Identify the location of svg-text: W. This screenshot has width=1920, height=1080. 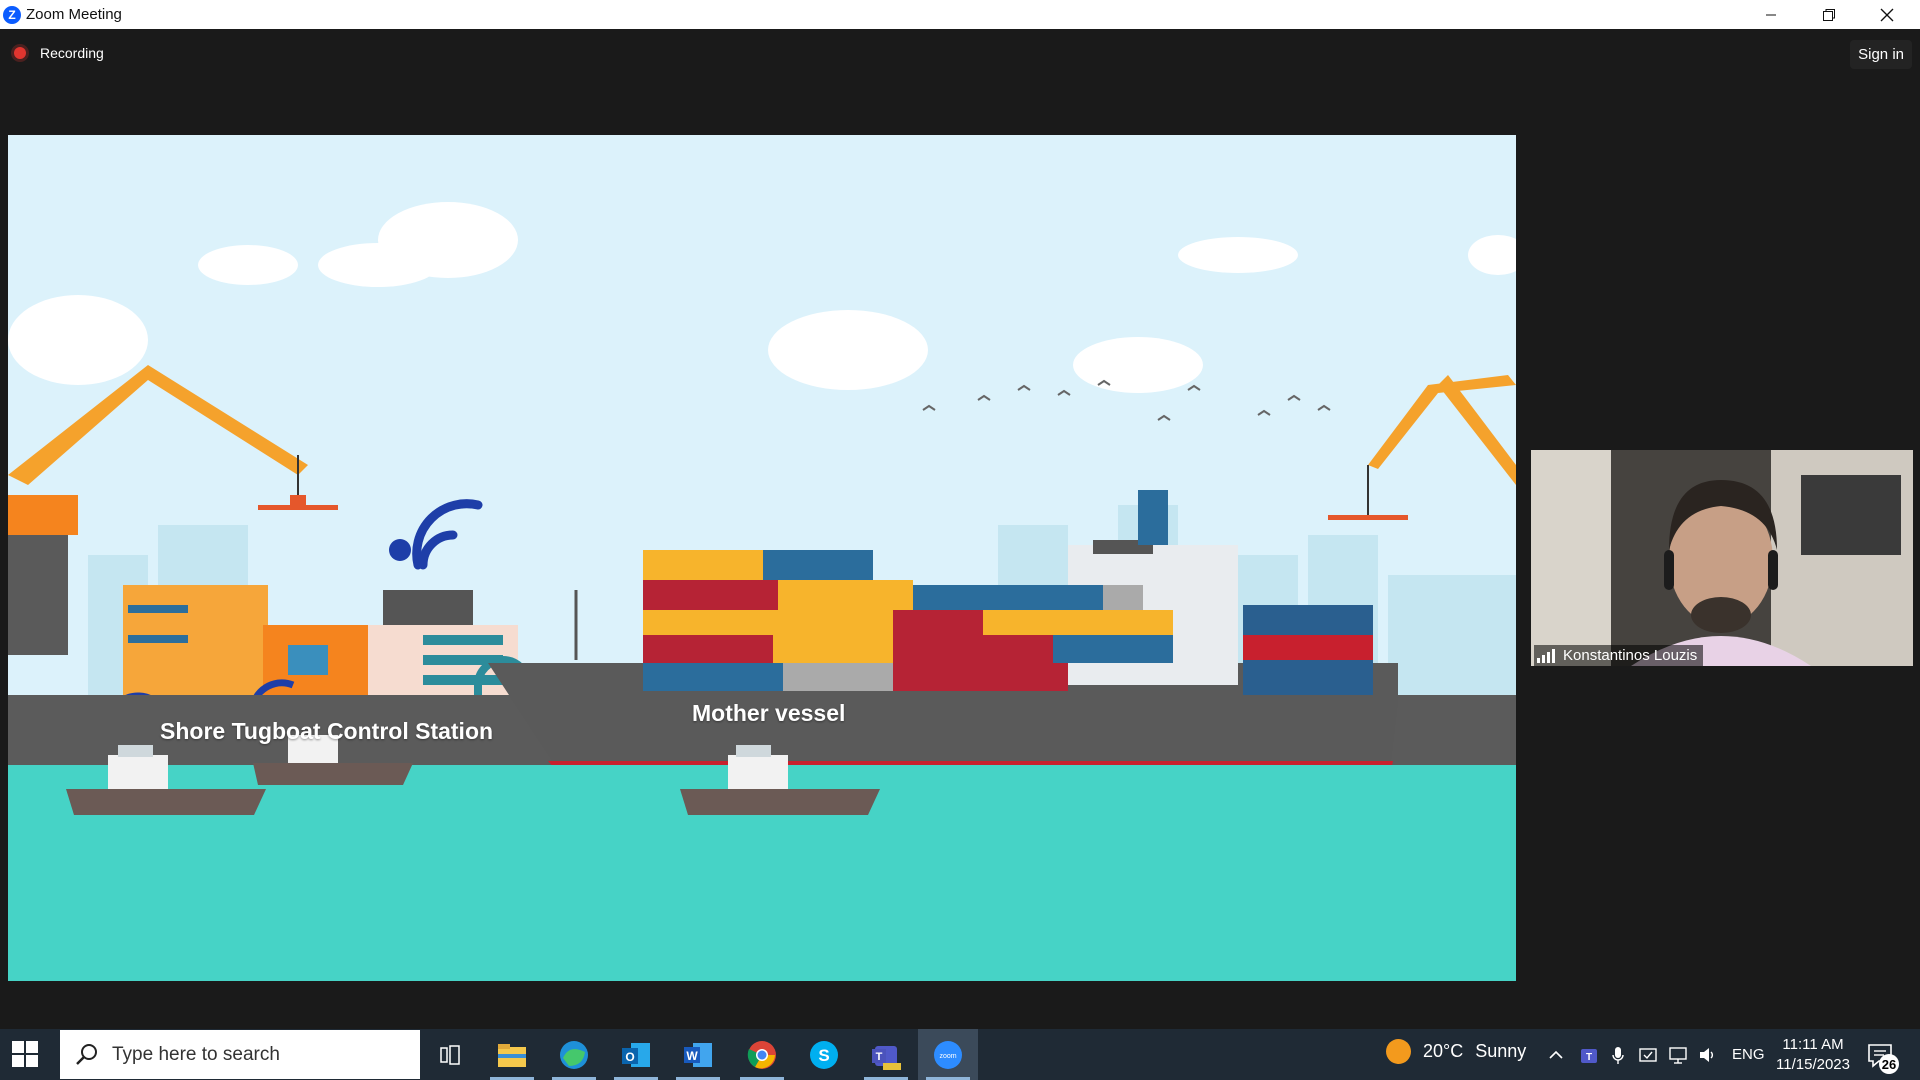
(692, 1056).